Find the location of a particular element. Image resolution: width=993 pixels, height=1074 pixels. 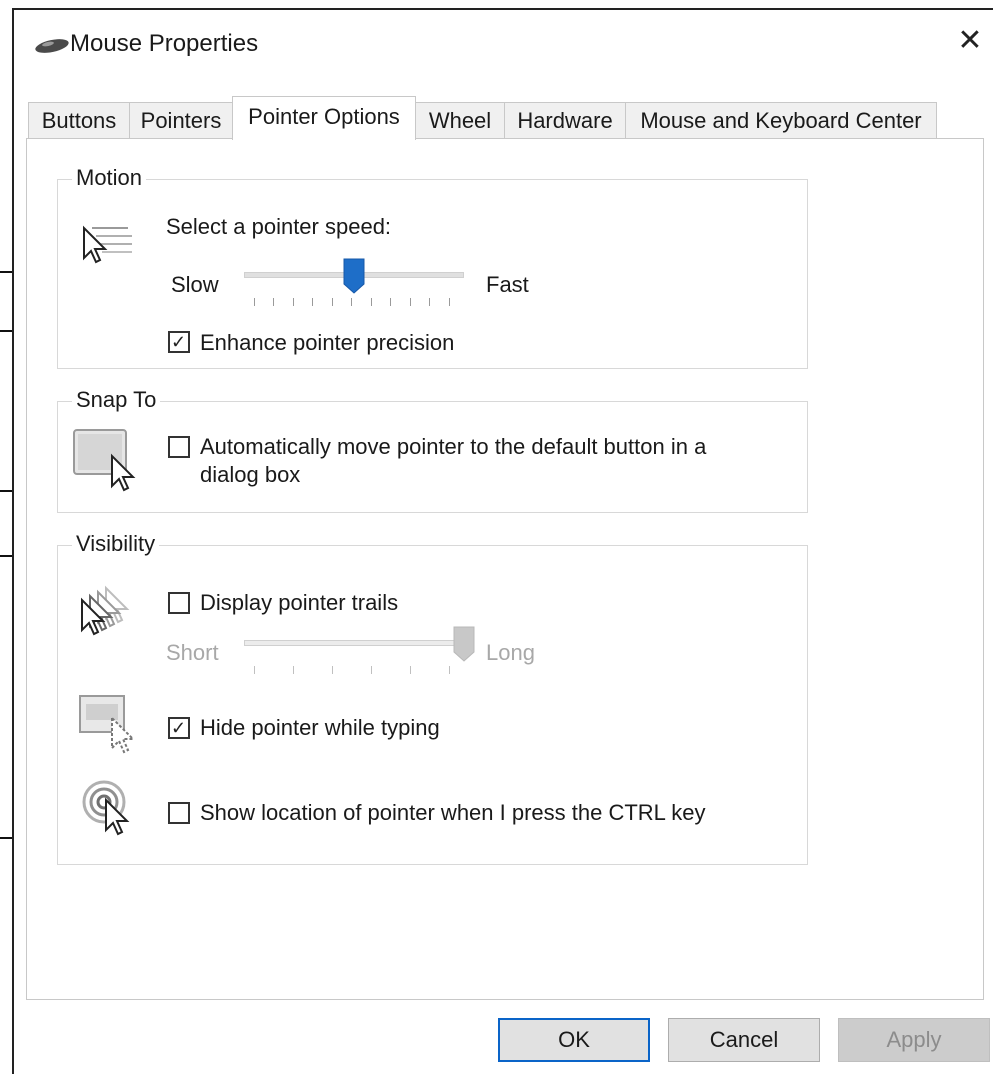

mouse-icon is located at coordinates (52, 46).